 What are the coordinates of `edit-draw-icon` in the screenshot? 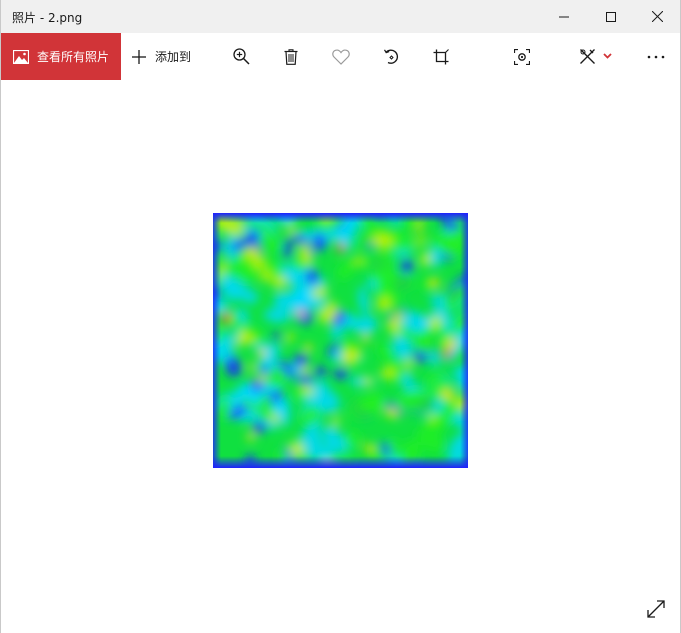 It's located at (596, 56).